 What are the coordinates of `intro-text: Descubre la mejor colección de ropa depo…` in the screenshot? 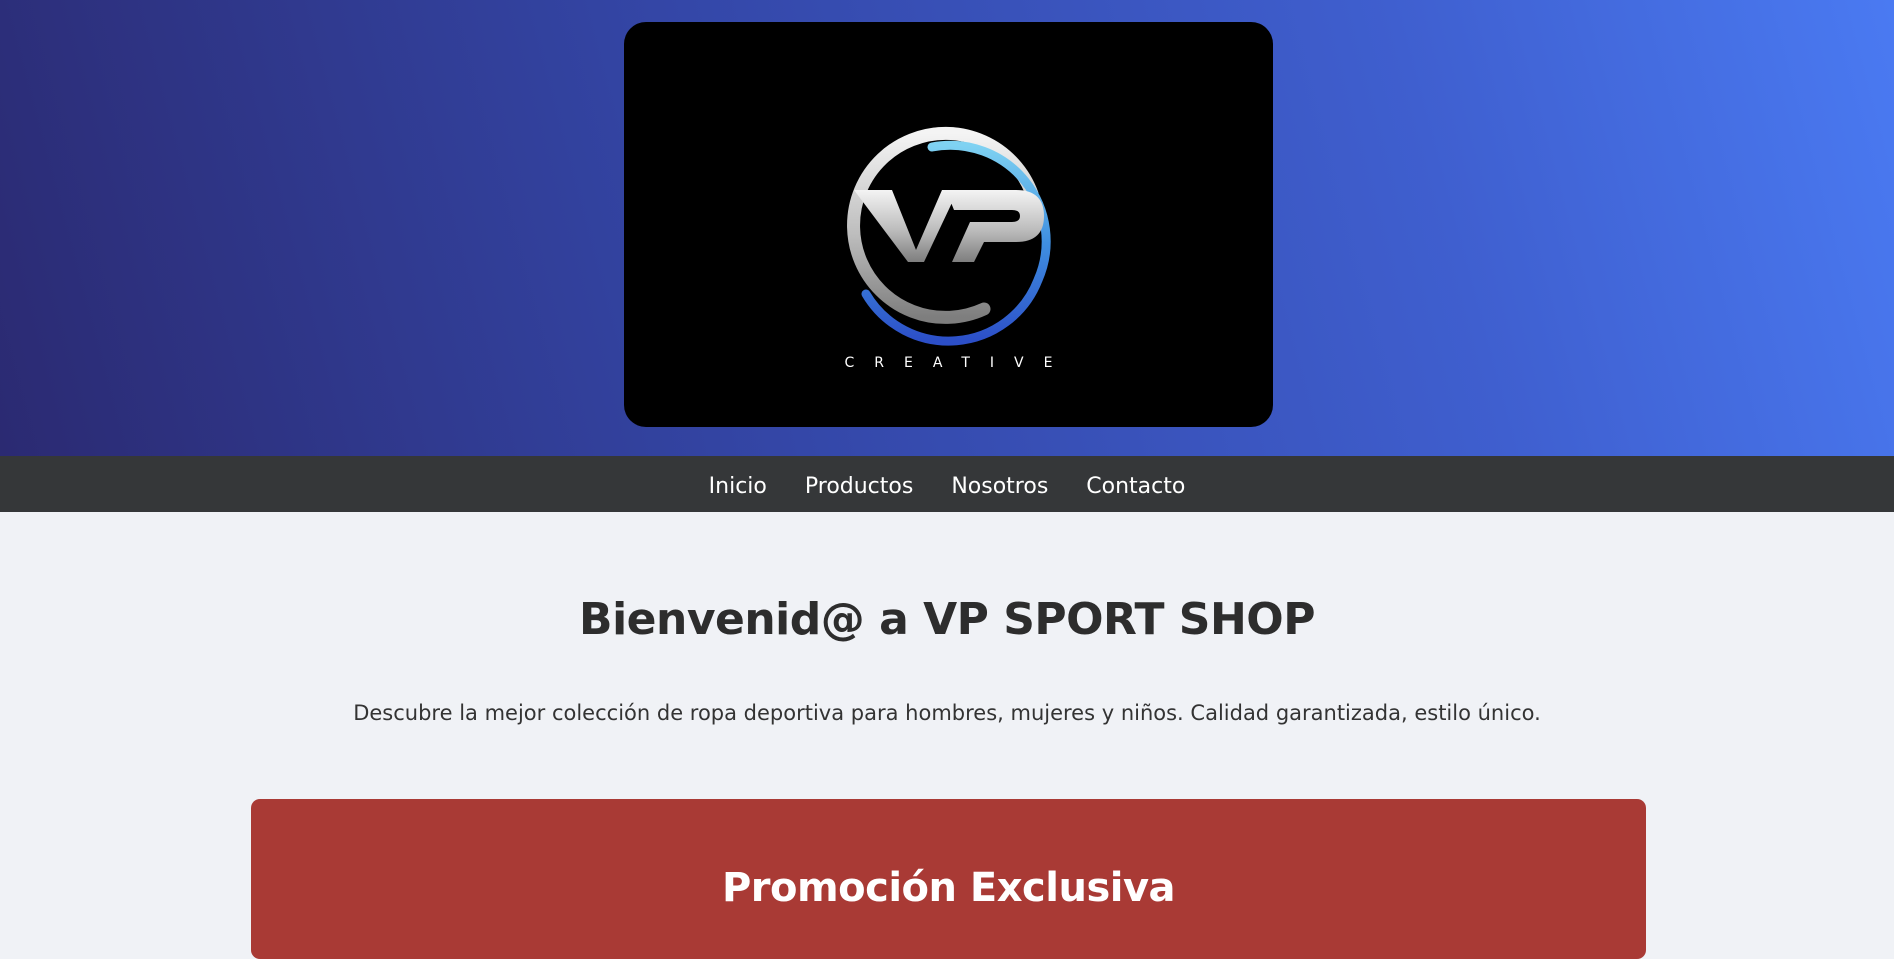 It's located at (947, 713).